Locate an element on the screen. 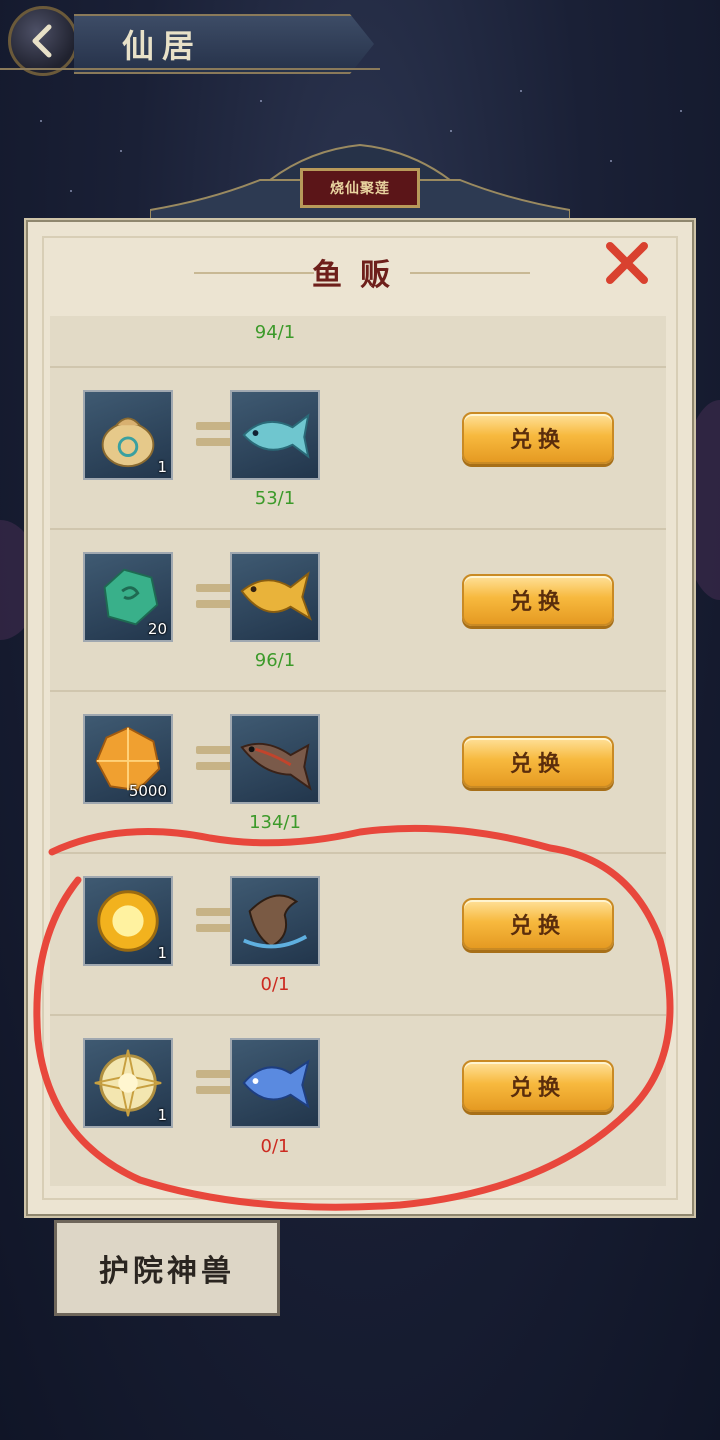 The height and width of the screenshot is (1440, 720). golden-carp-icon is located at coordinates (276, 596).